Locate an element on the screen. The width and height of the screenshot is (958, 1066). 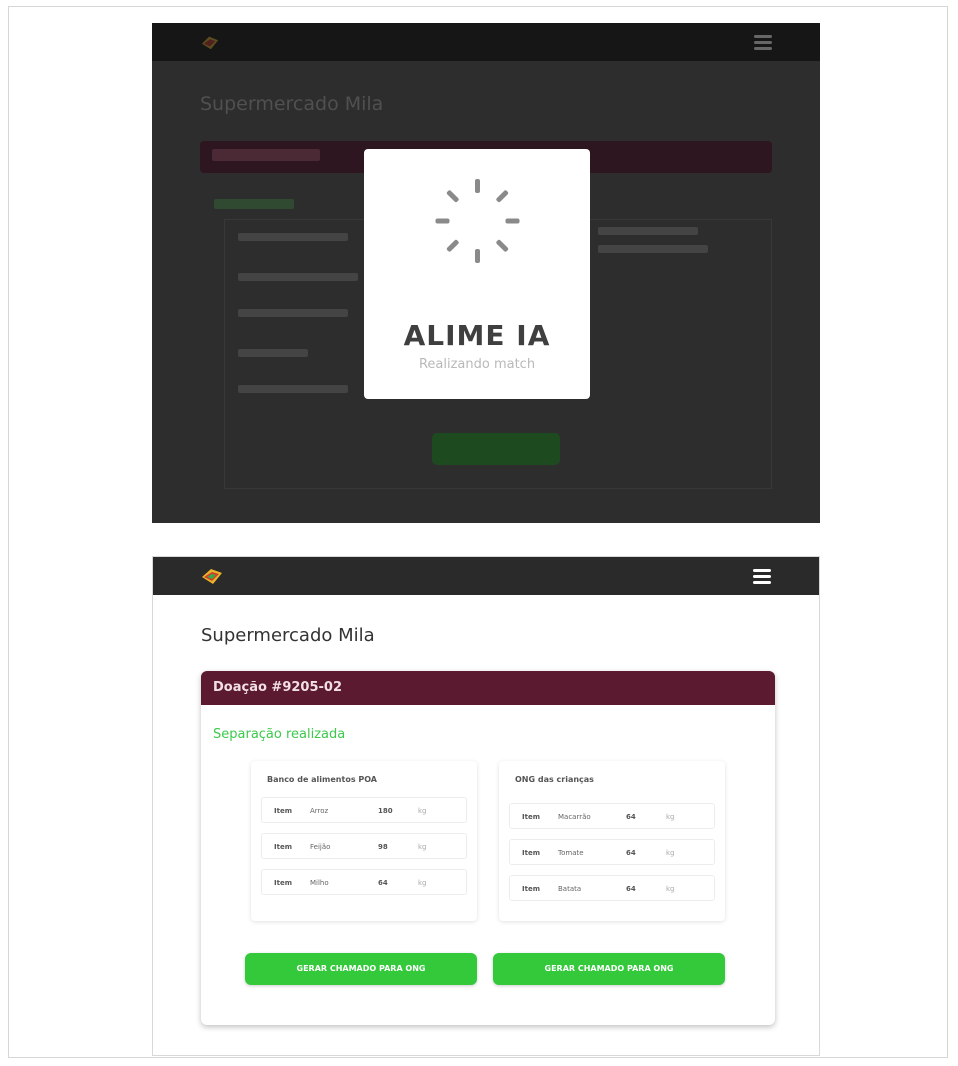
item-qty: 98 is located at coordinates (383, 847).